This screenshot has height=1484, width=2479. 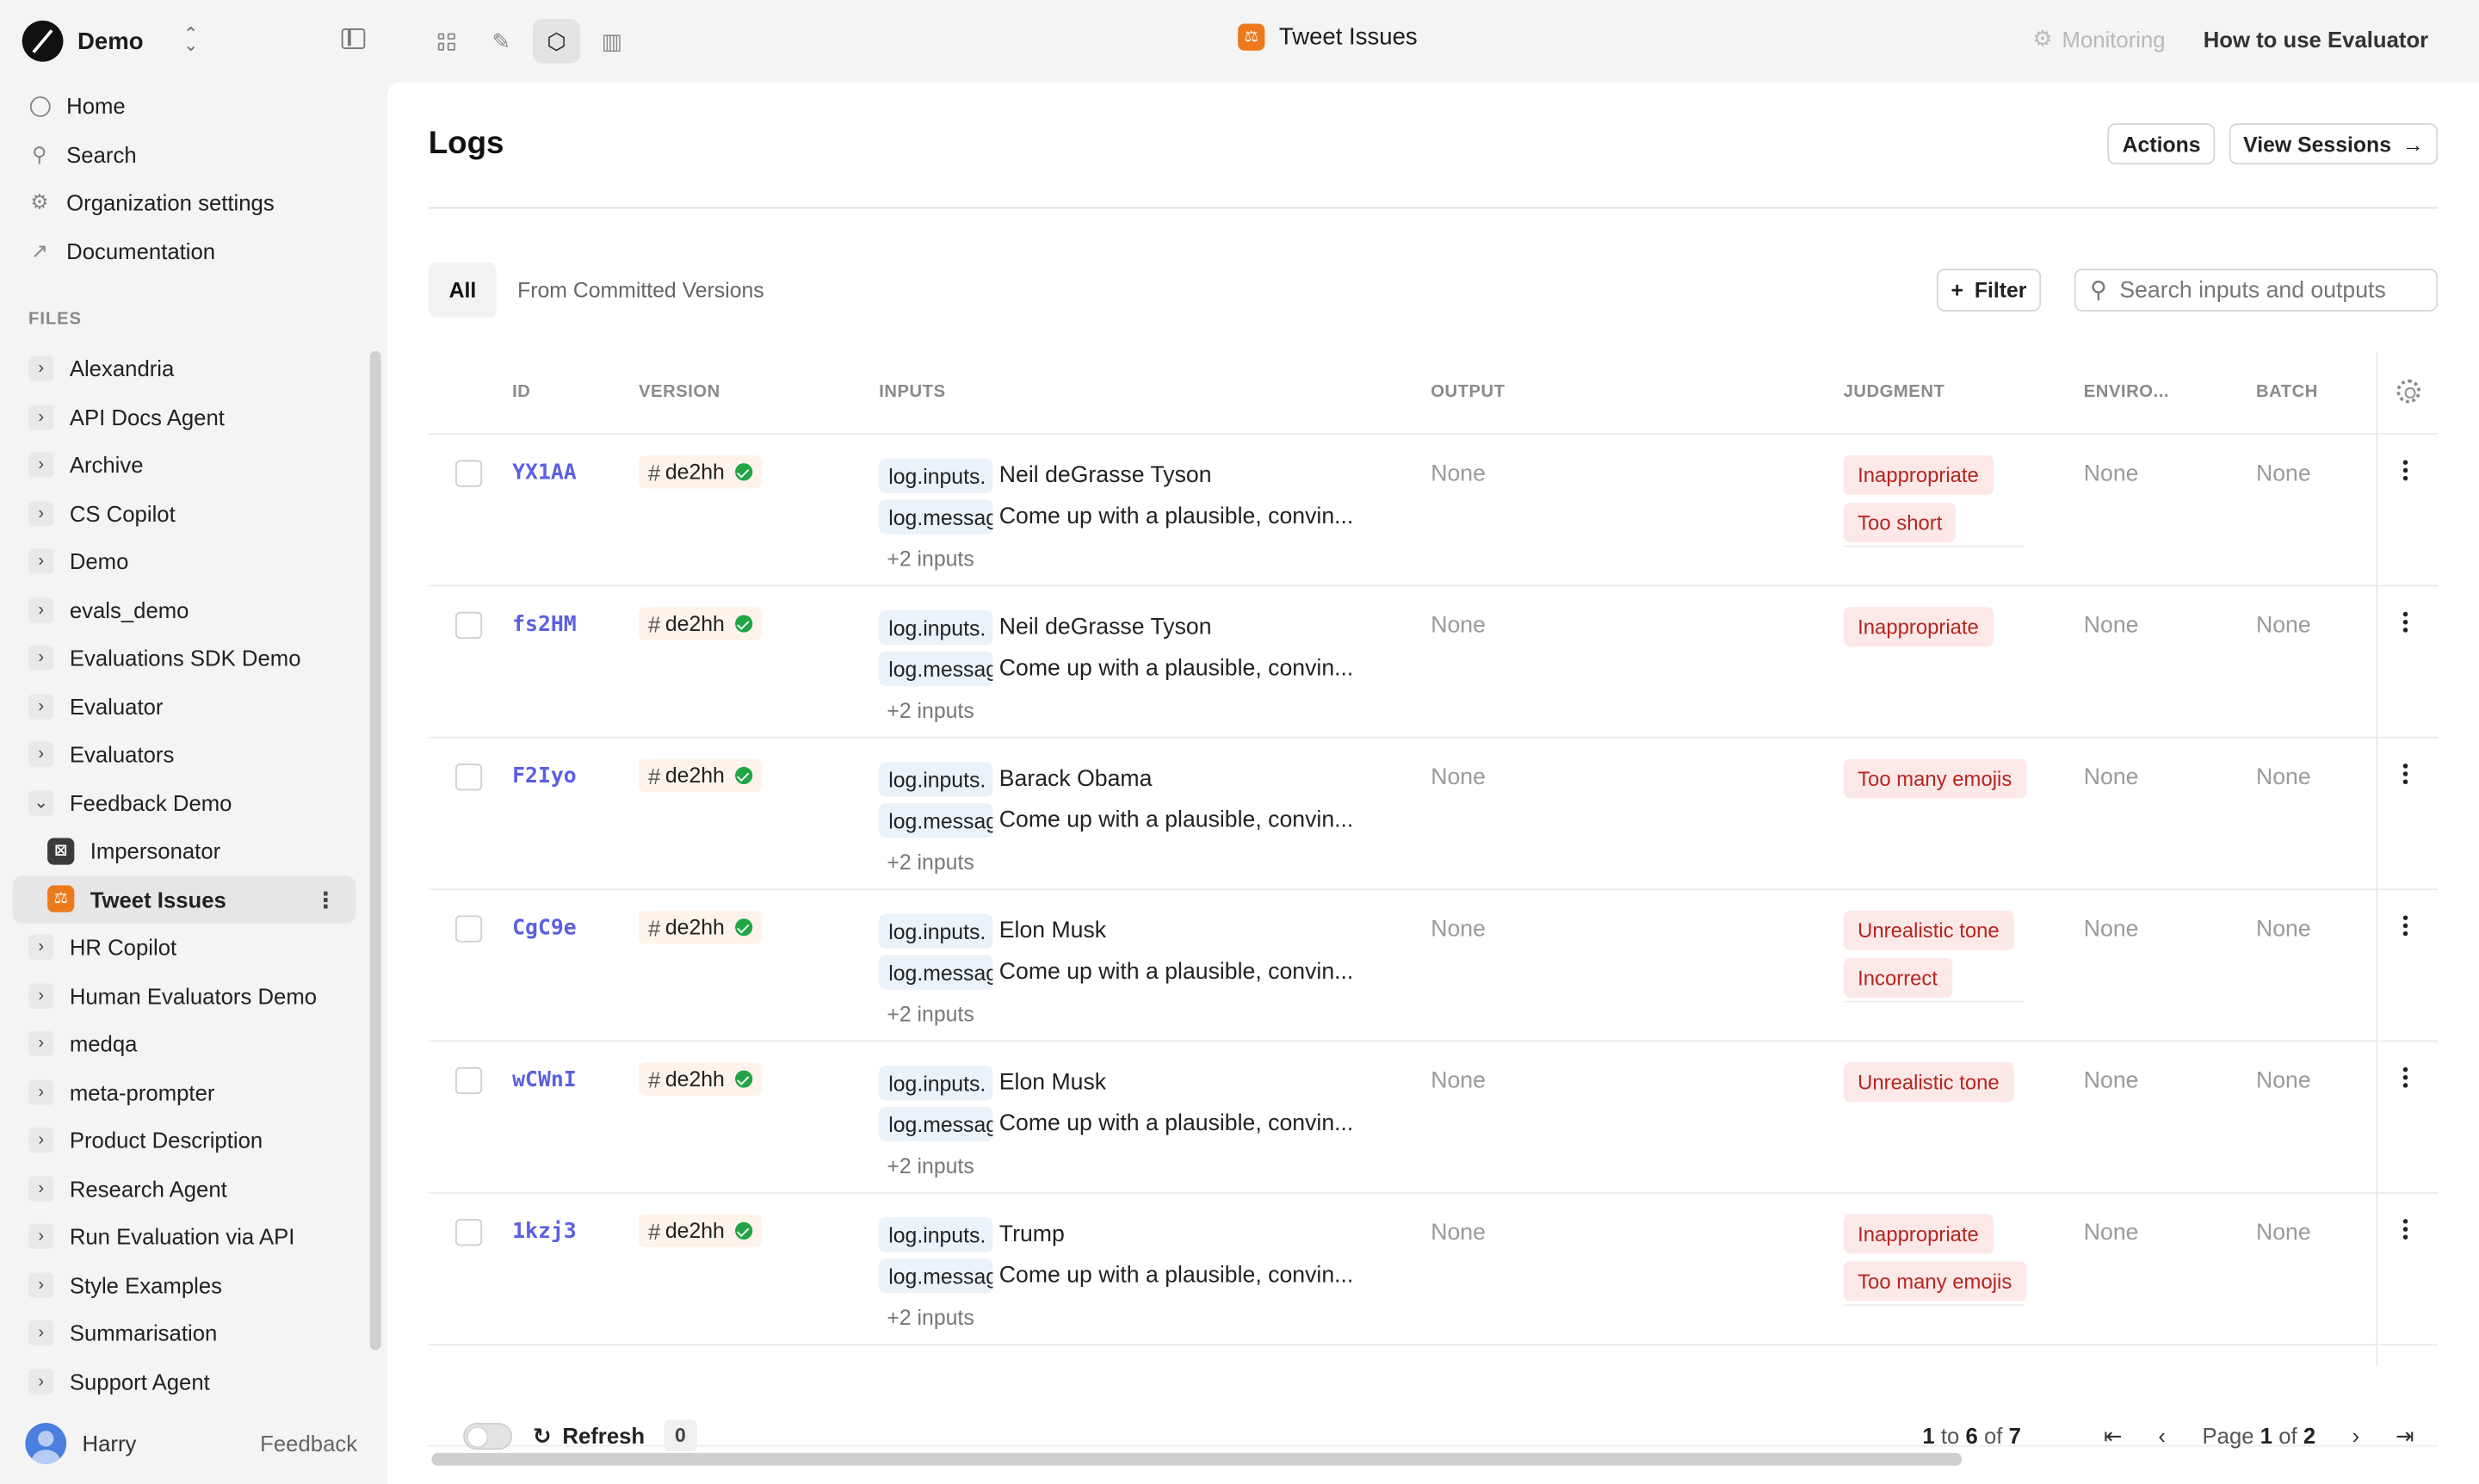 I want to click on sidebar-collapse-icon, so click(x=353, y=38).